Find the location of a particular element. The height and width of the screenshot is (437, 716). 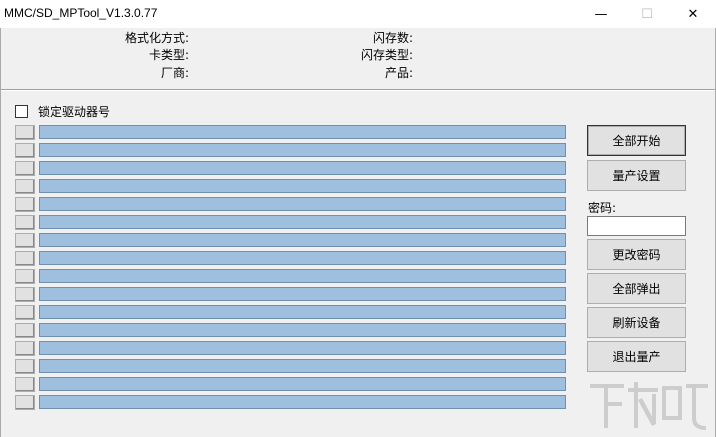

device-info-panel: 格式化方式: 卡类型: 厂商: 闪存数: 闪存类型: 产品: is located at coordinates (358, 59).